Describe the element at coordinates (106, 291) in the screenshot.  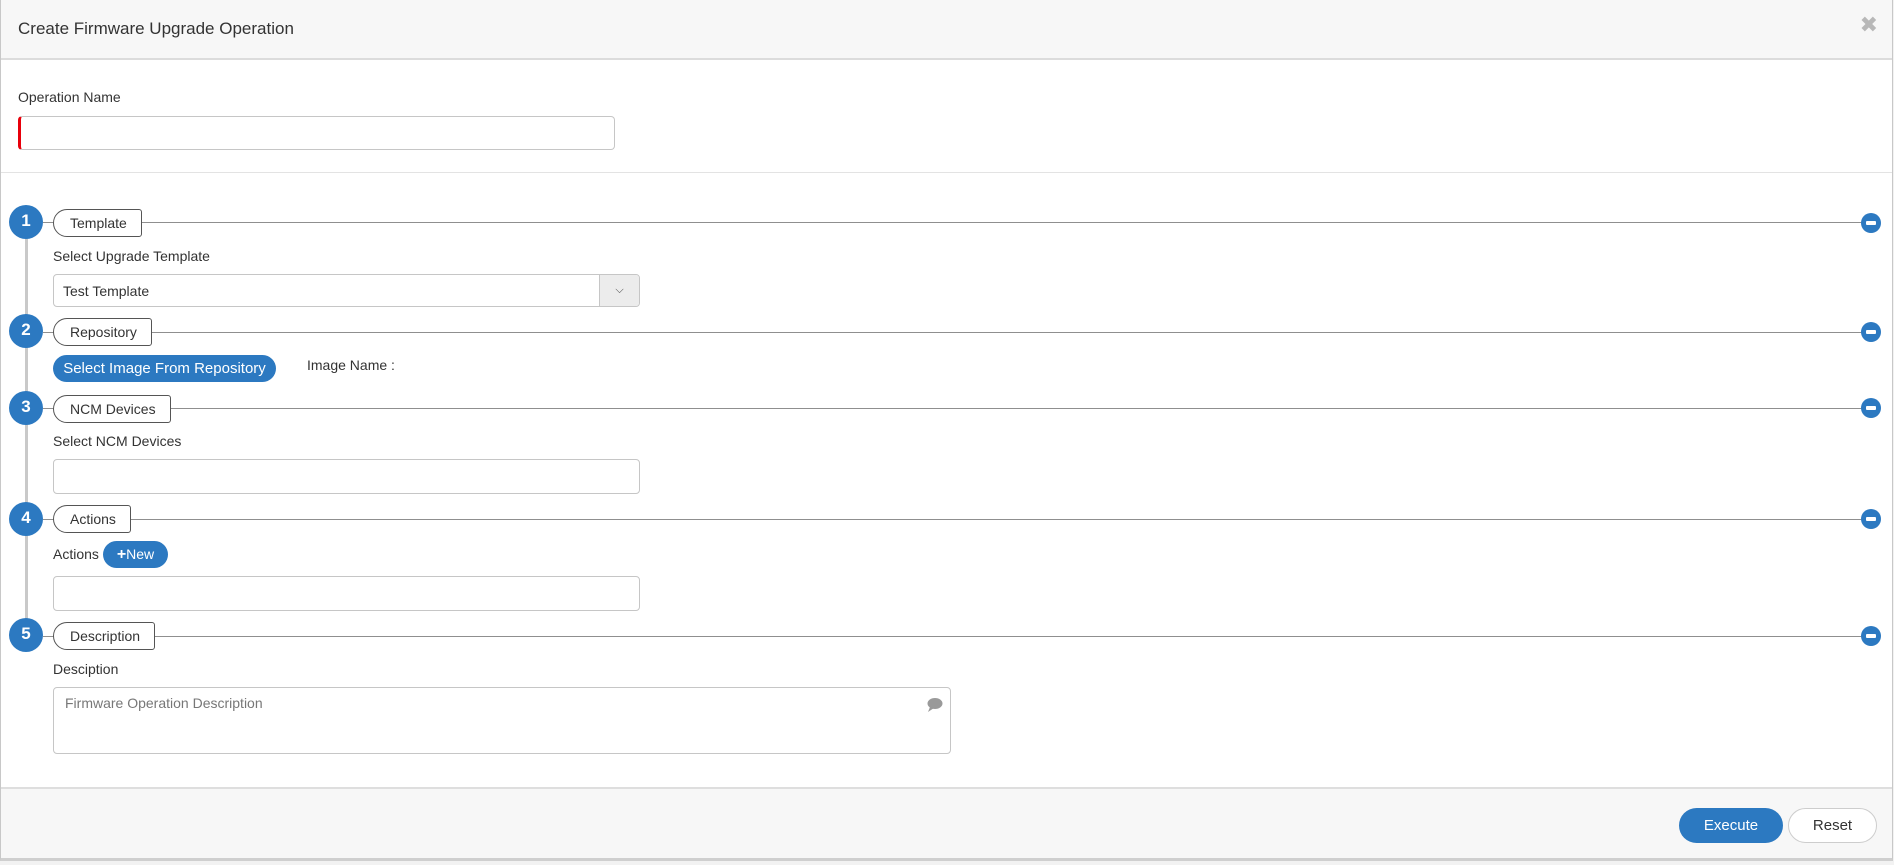
I see `template-selected-value: Test Template` at that location.